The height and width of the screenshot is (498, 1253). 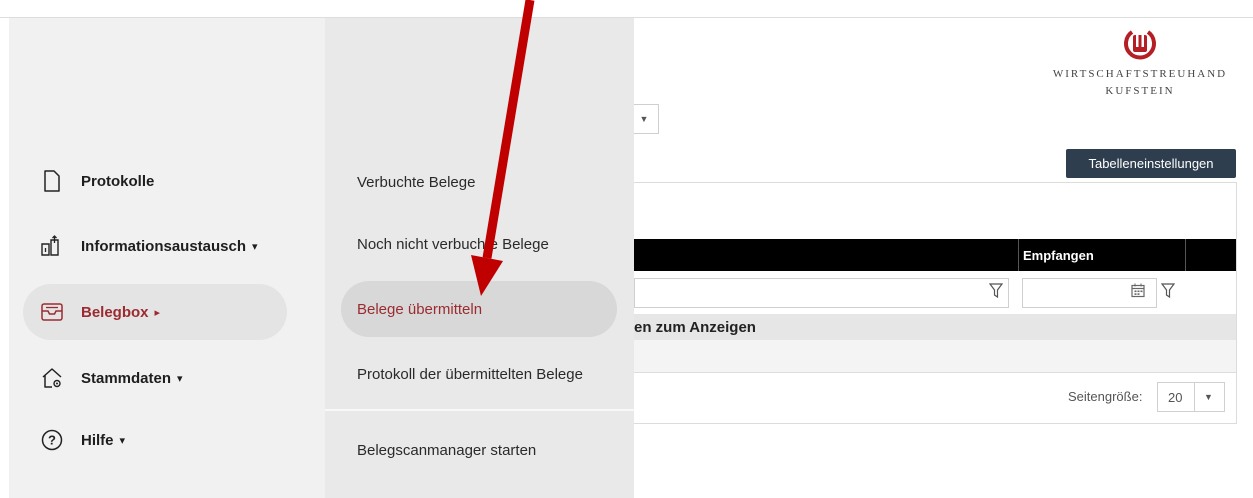 What do you see at coordinates (157, 312) in the screenshot?
I see `chevron-right-icon: ▸` at bounding box center [157, 312].